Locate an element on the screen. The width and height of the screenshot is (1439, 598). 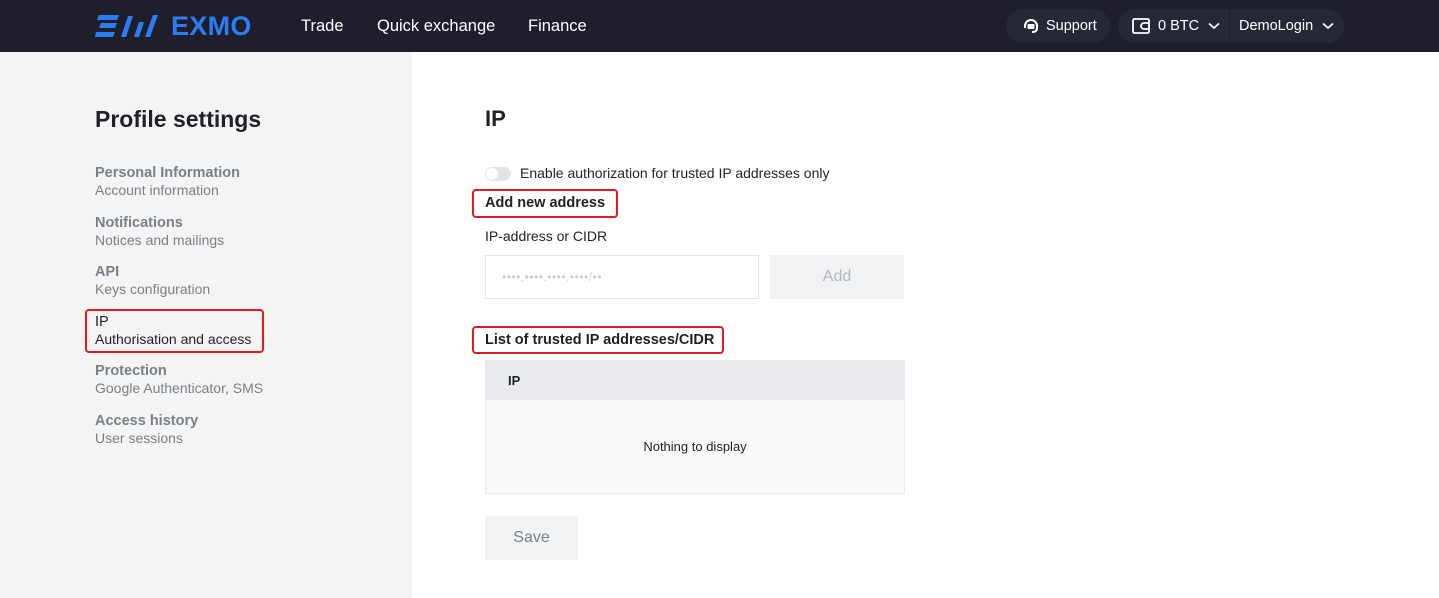
support-label: Support is located at coordinates (1071, 26).